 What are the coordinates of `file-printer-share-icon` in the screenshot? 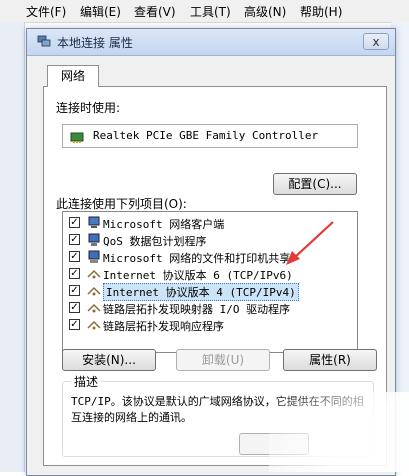 It's located at (94, 256).